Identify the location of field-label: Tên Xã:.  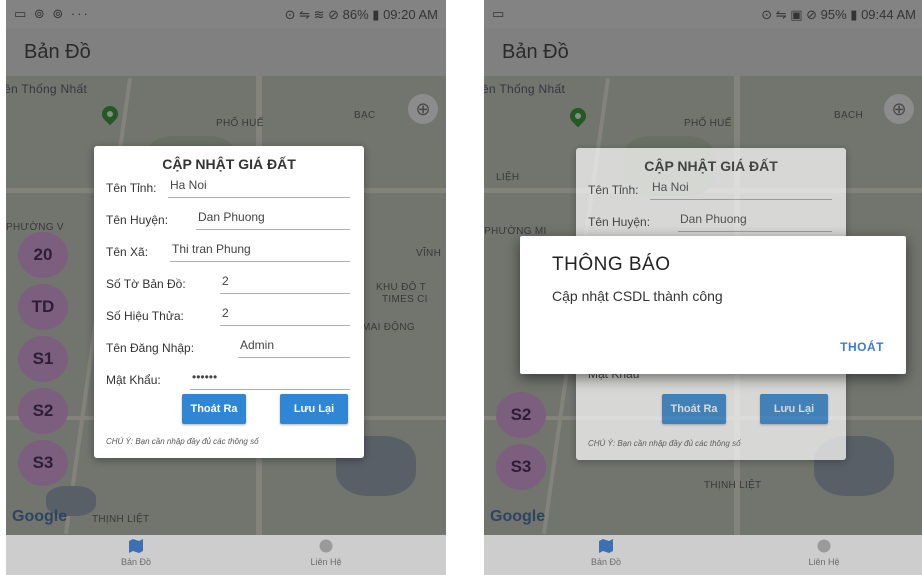
(127, 252).